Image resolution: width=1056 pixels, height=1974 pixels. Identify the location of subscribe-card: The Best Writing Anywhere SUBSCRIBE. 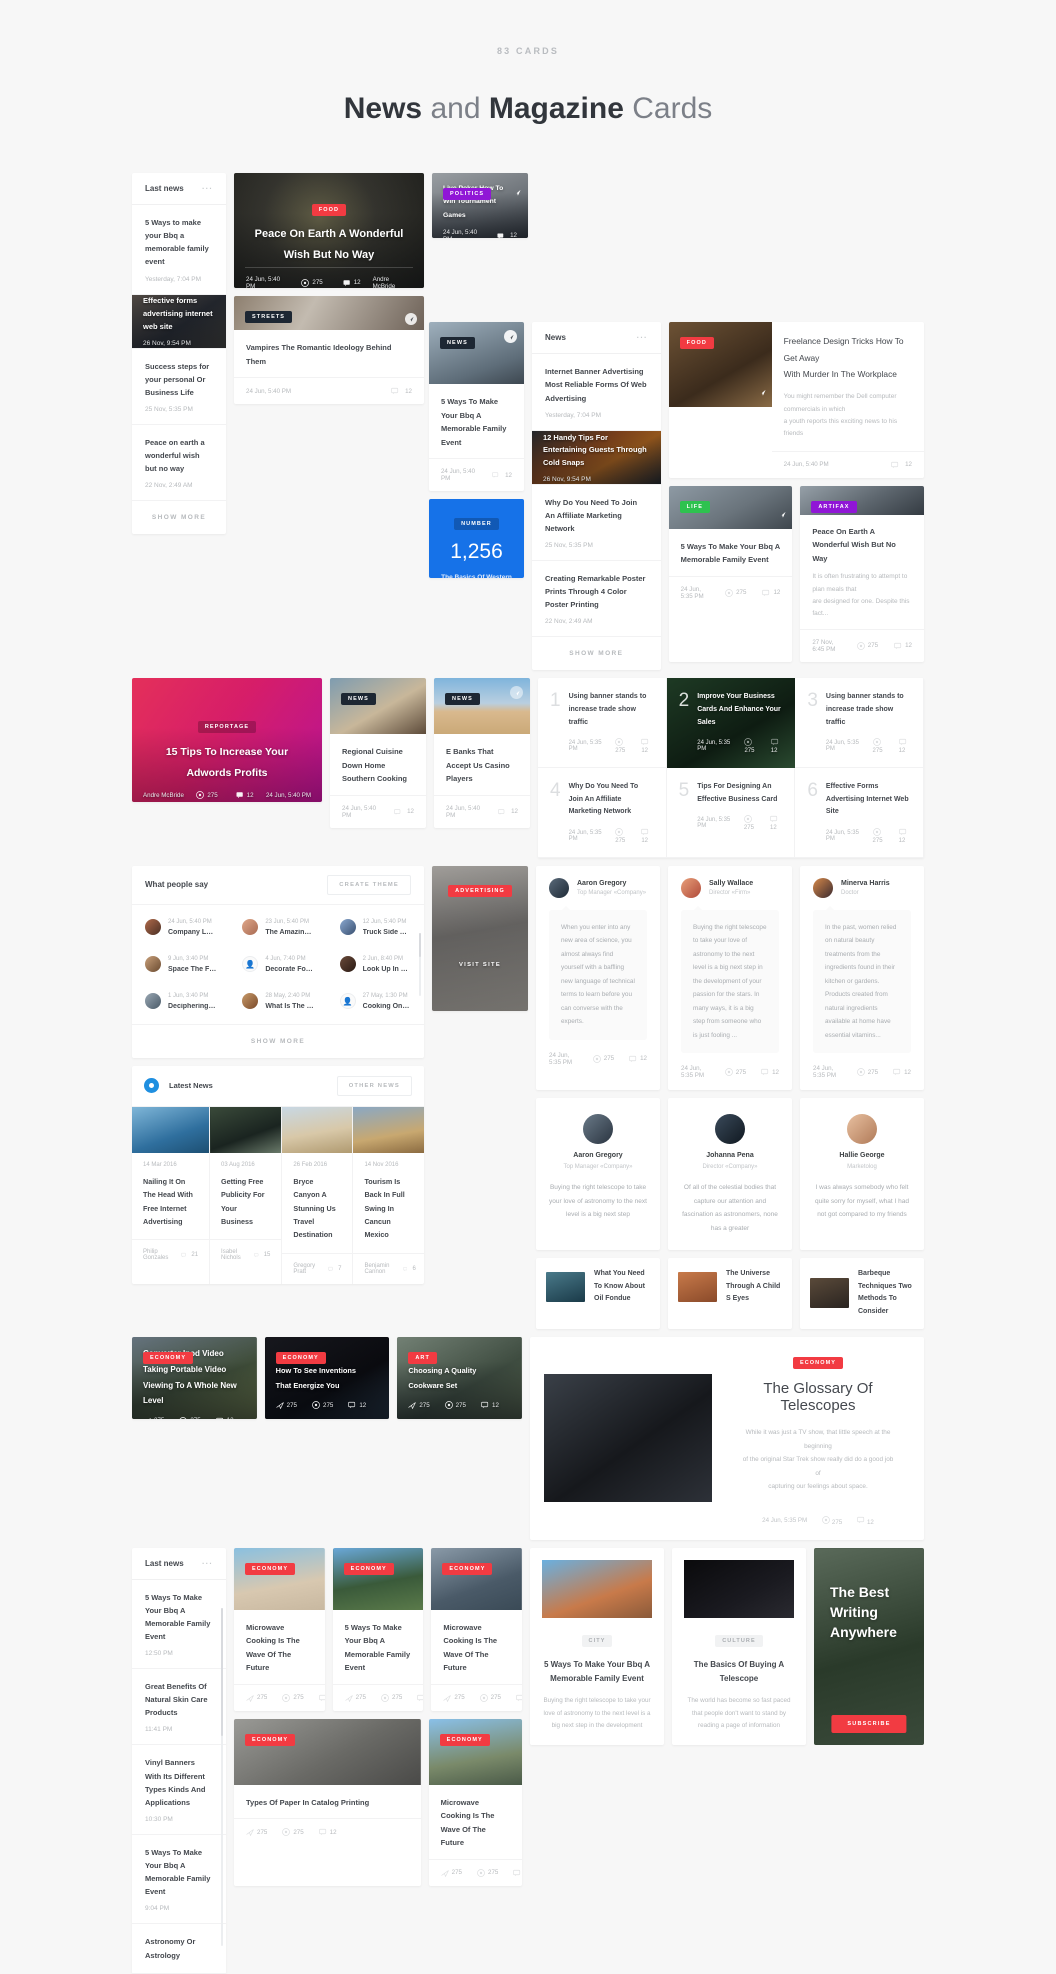
(869, 1646).